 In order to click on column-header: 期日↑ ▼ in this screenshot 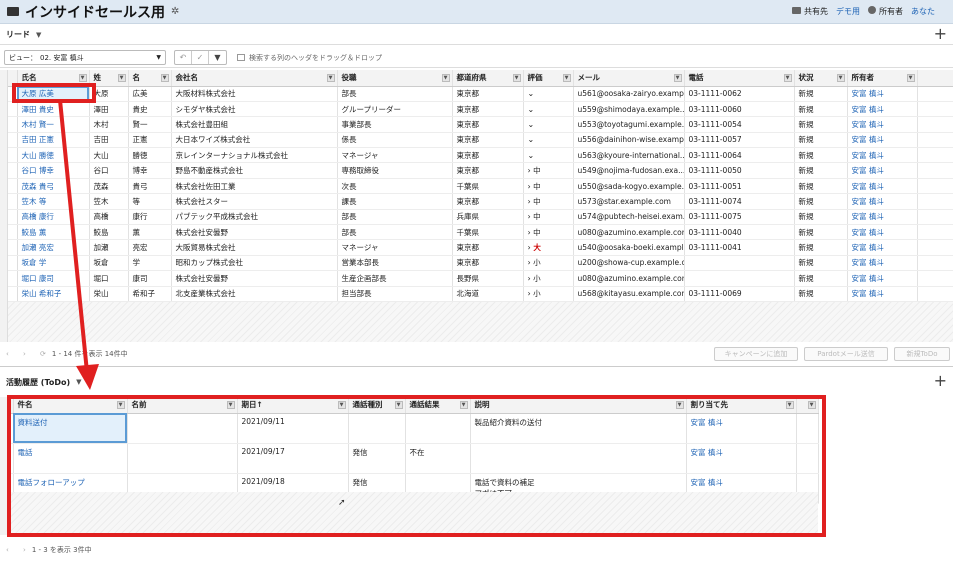, I will do `click(293, 405)`.